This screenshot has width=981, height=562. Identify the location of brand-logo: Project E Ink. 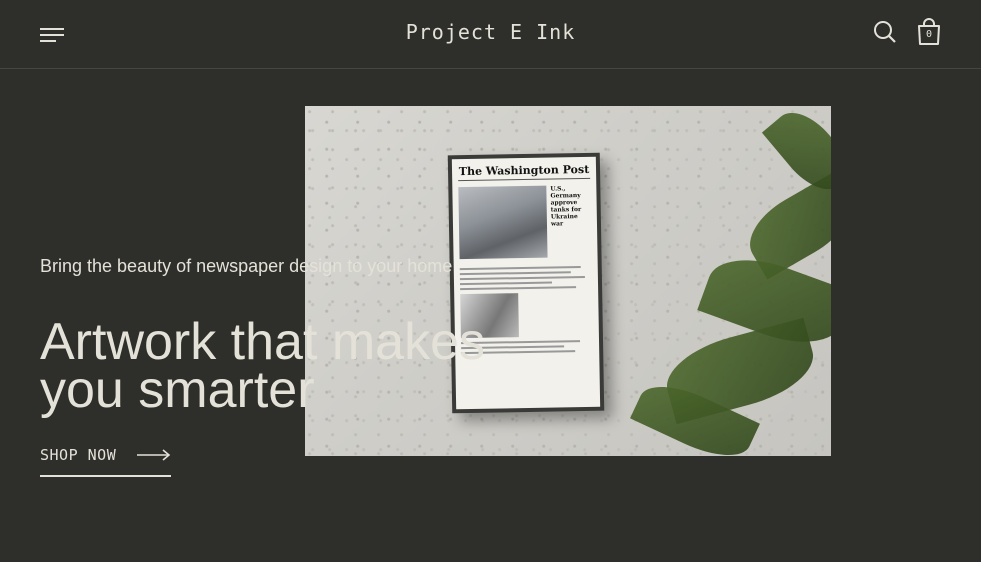
(491, 32).